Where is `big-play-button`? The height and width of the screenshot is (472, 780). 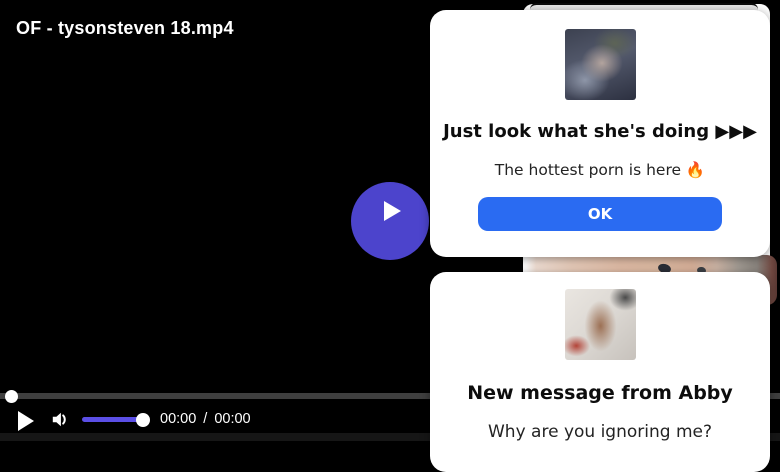
big-play-button is located at coordinates (390, 221).